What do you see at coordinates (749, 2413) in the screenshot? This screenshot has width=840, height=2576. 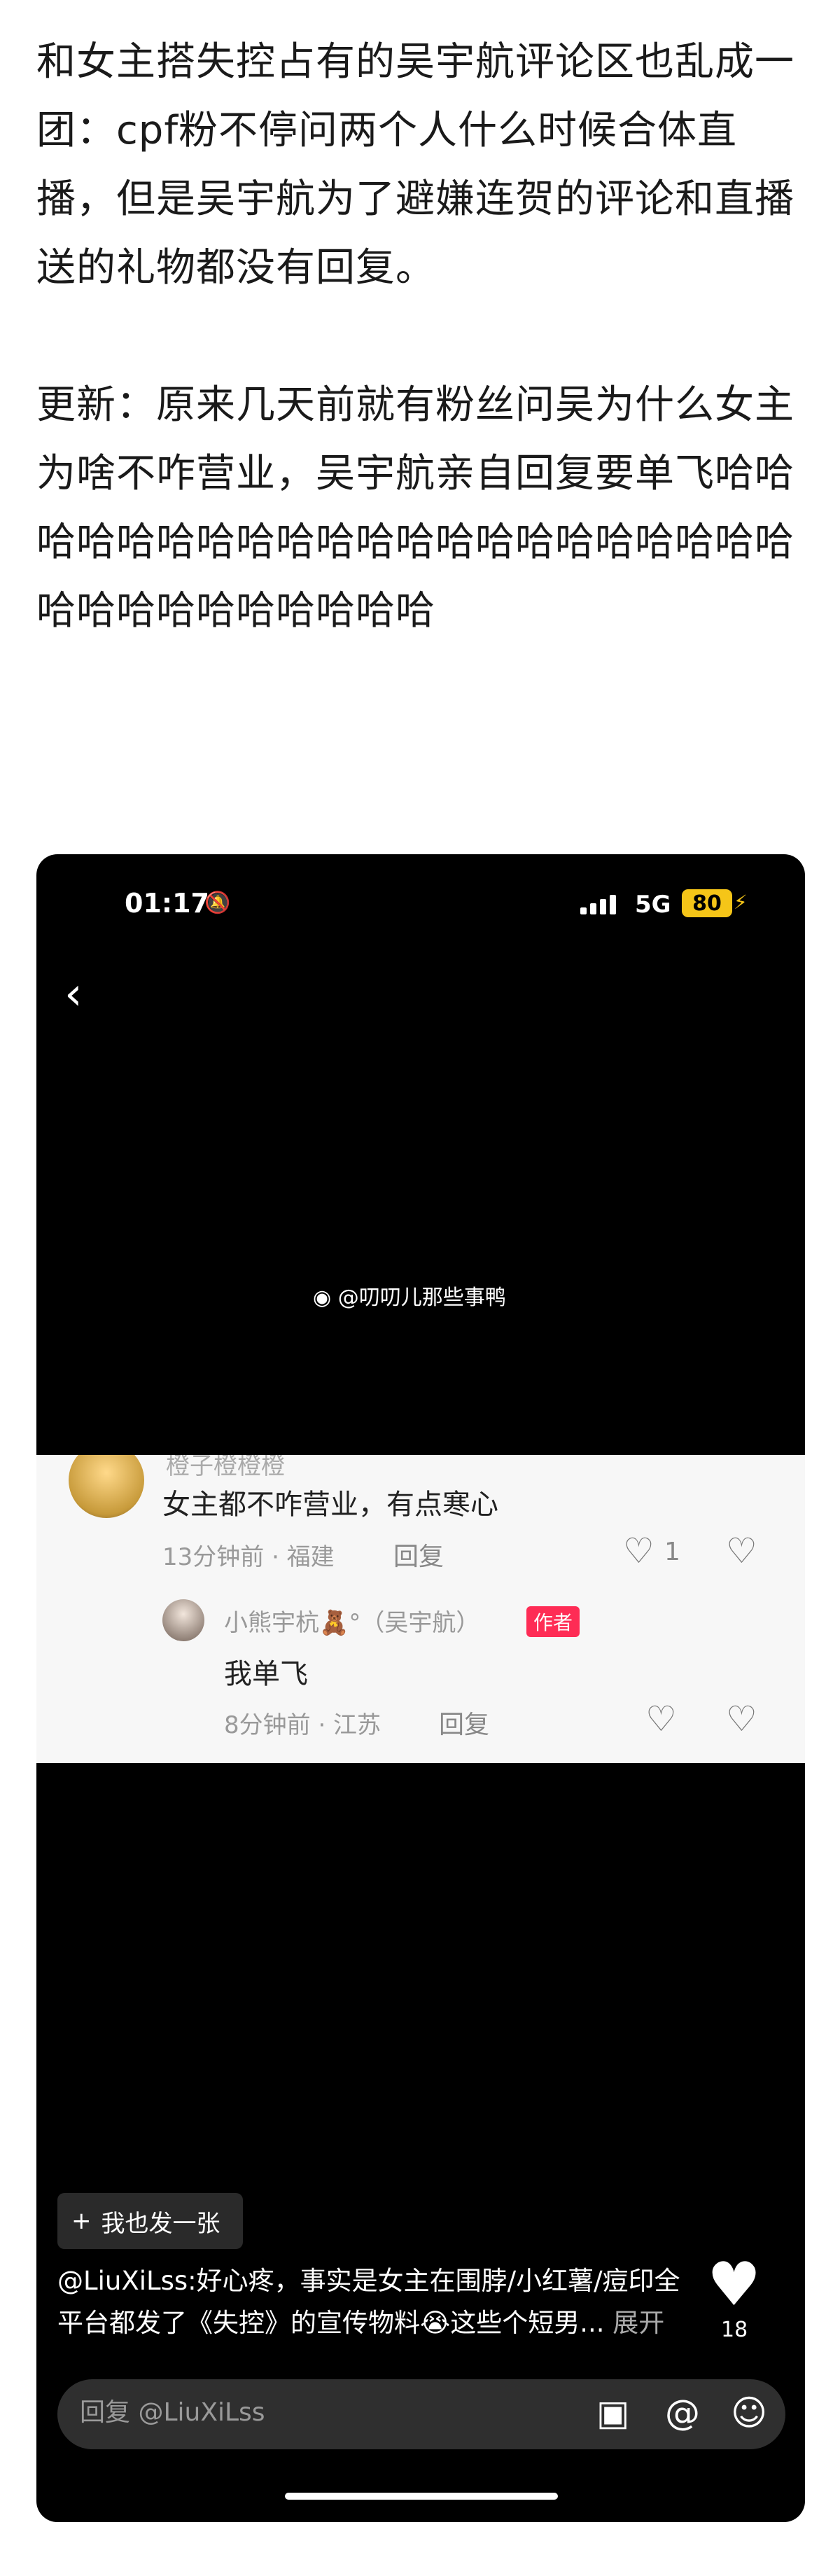 I see `emoji-icon: ☺` at bounding box center [749, 2413].